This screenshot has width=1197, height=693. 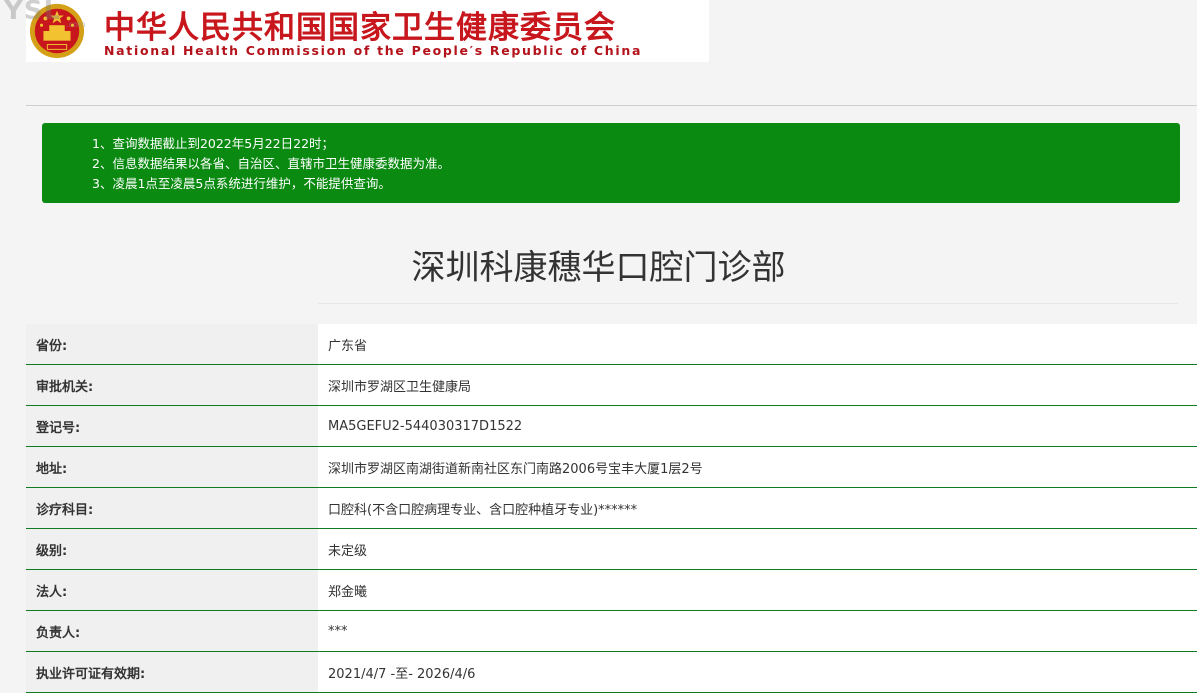 What do you see at coordinates (757, 672) in the screenshot?
I see `row-value-license-validity: 2021/4/7 -至- 2026/4/6` at bounding box center [757, 672].